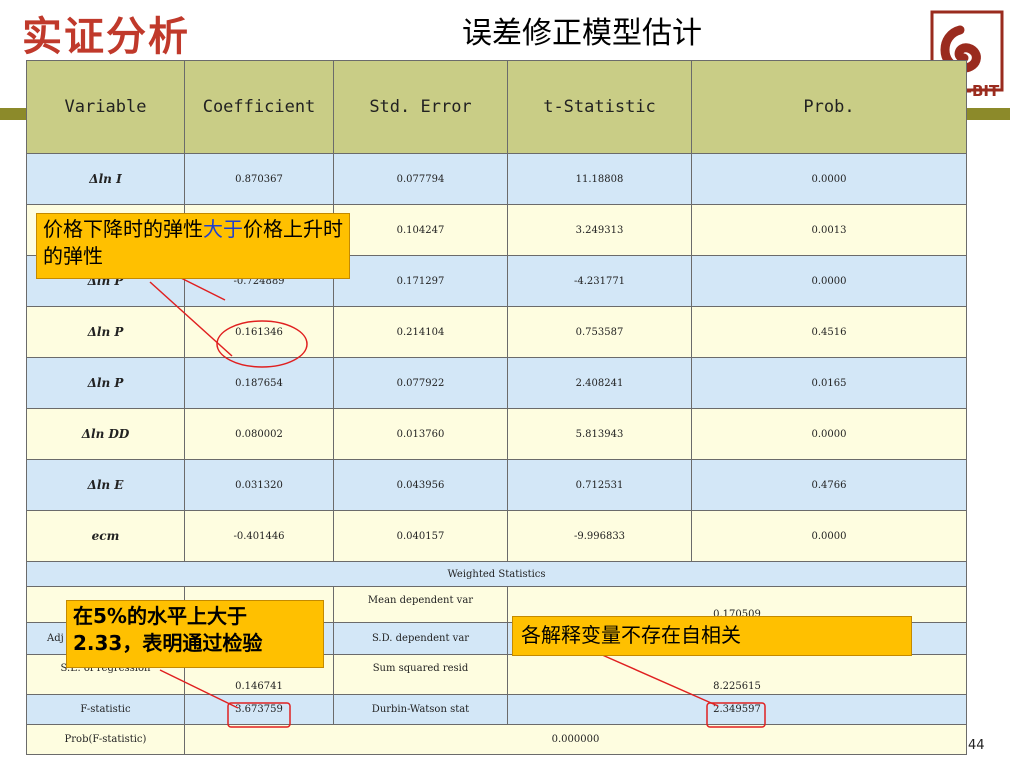 The width and height of the screenshot is (1024, 768). I want to click on dw-highlight-box, so click(736, 715).